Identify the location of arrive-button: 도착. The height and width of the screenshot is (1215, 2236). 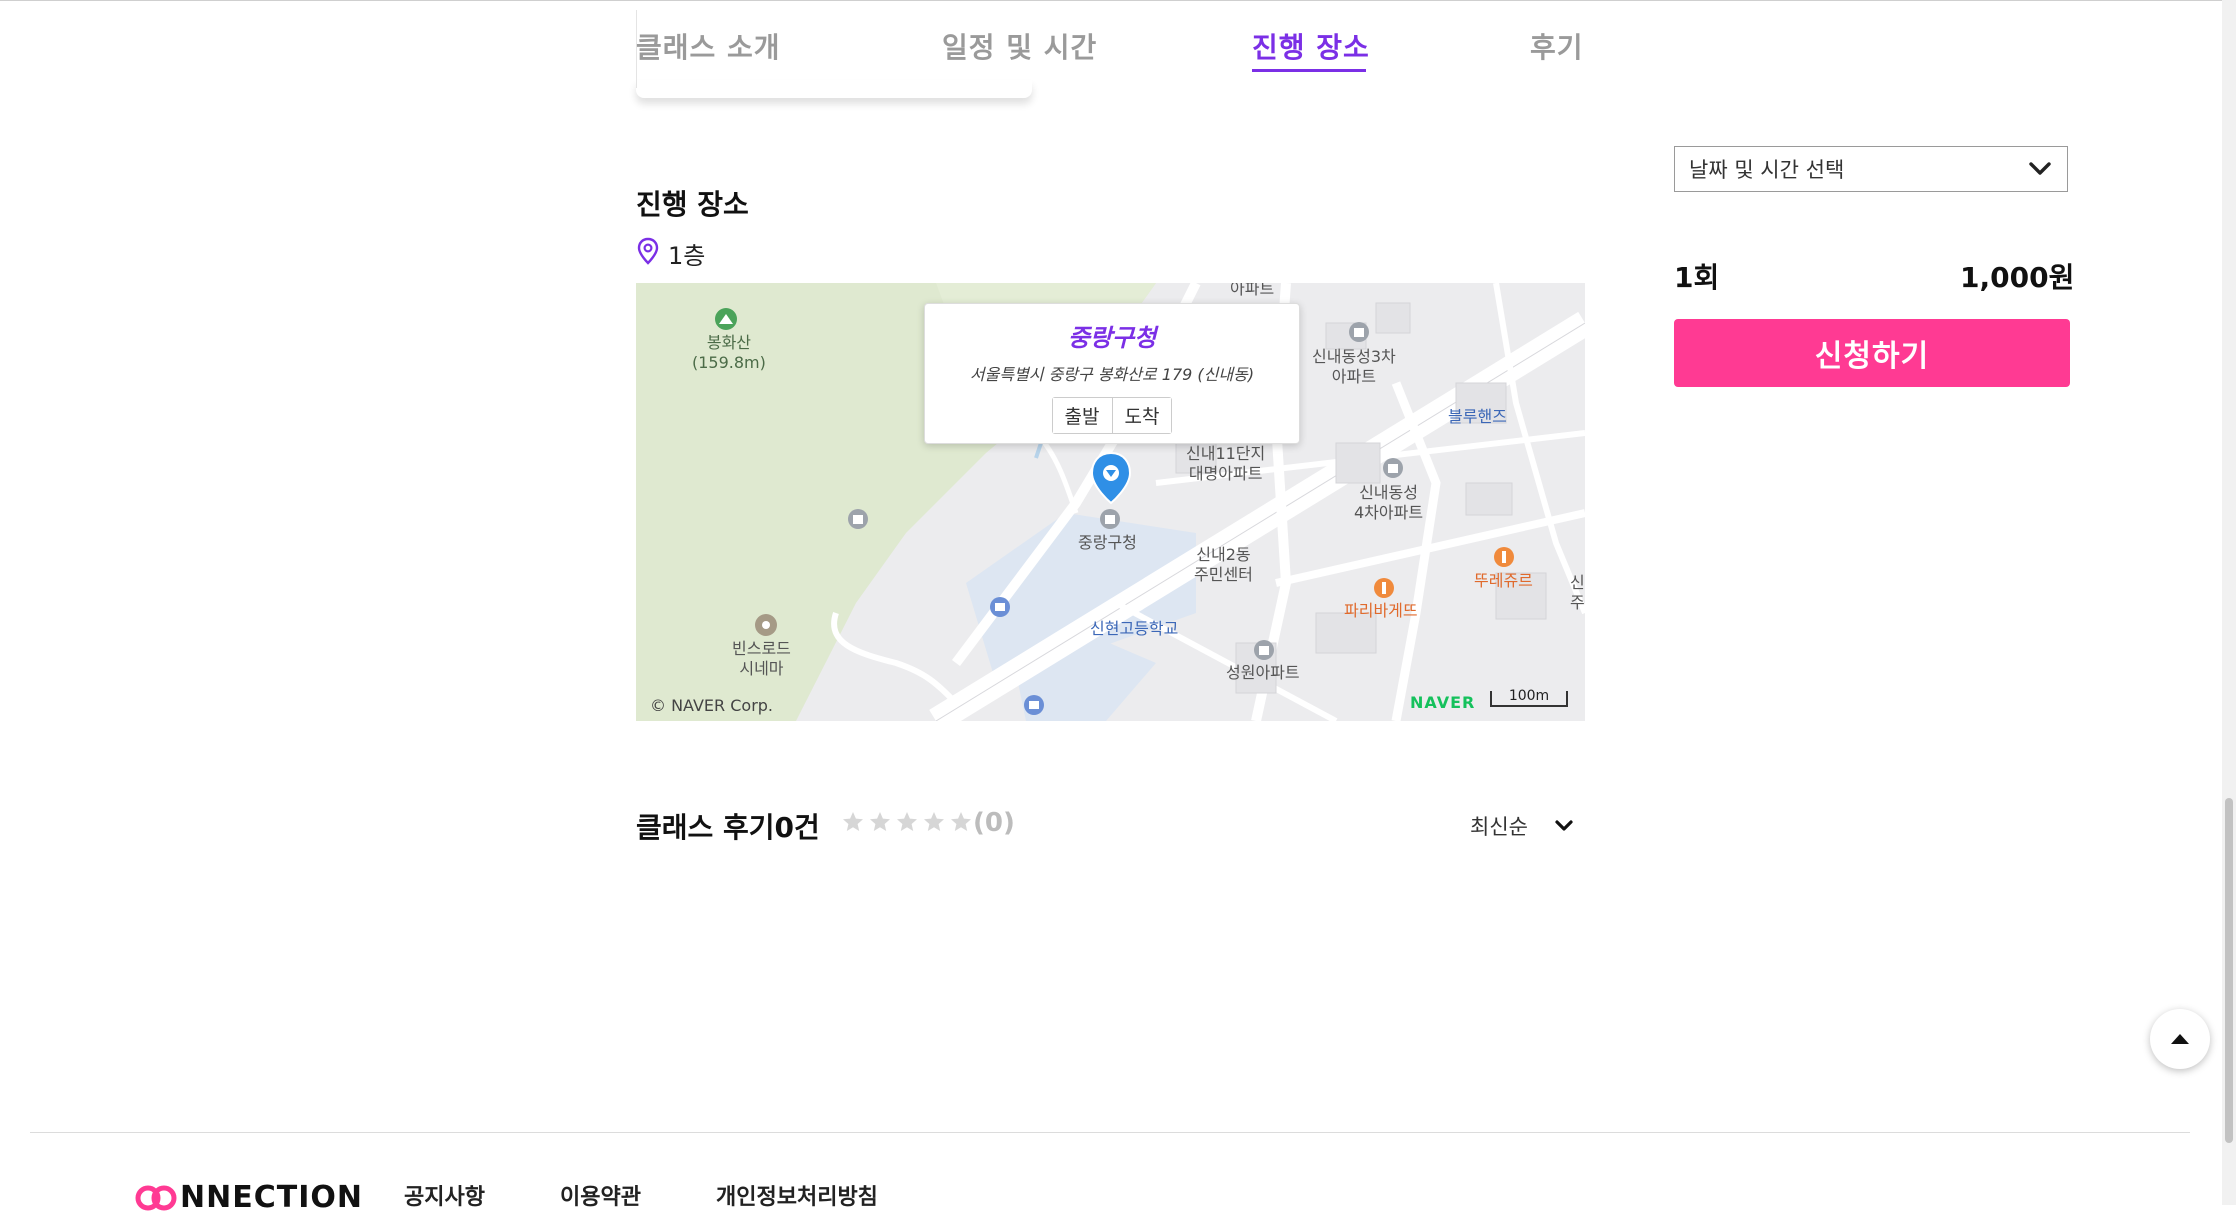
(1141, 415).